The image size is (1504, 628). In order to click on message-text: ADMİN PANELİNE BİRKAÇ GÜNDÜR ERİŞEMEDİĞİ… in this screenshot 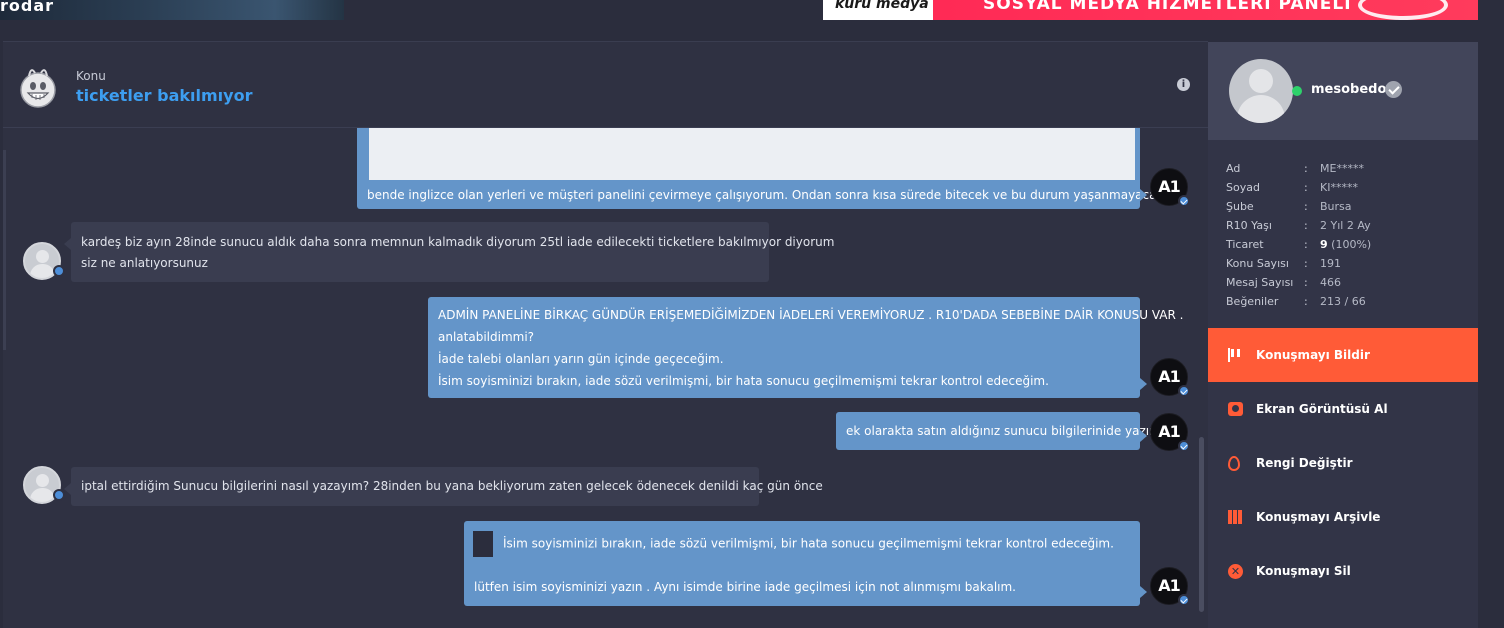, I will do `click(811, 315)`.